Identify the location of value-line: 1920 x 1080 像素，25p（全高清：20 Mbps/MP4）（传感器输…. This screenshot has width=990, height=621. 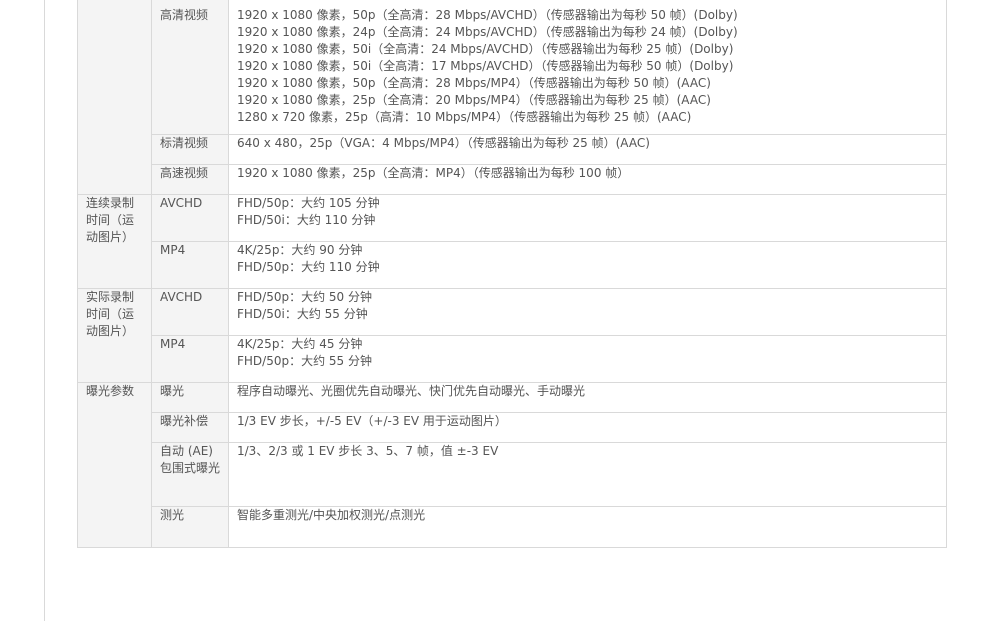
(474, 100).